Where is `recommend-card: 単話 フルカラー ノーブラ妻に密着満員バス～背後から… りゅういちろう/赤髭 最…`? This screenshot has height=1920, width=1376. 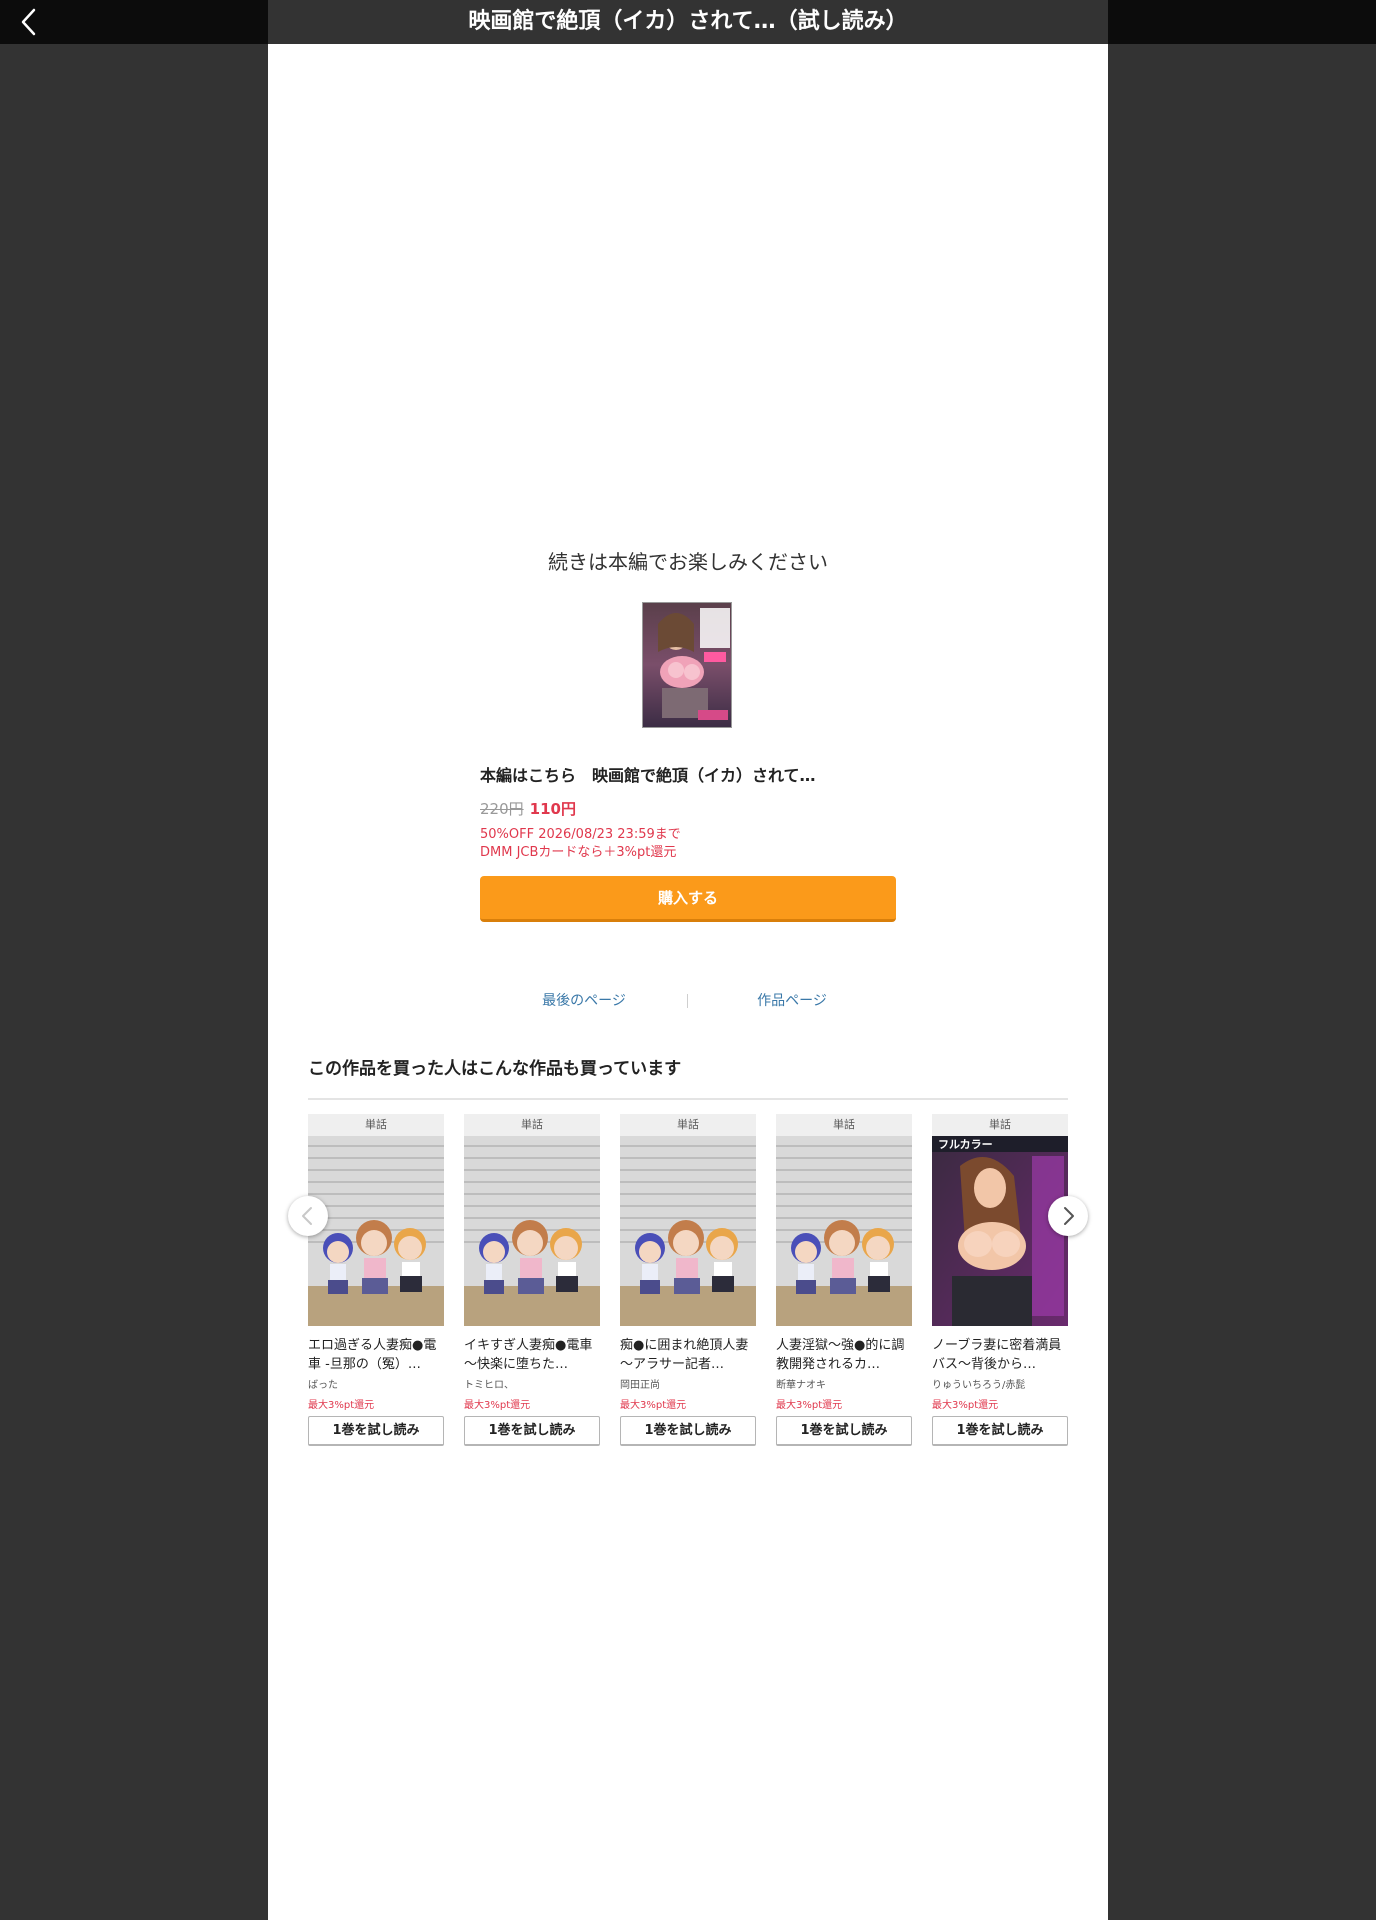
recommend-card: 単話 フルカラー ノーブラ妻に密着満員バス～背後から… りゅういちろう/赤髭 最… is located at coordinates (1000, 1280).